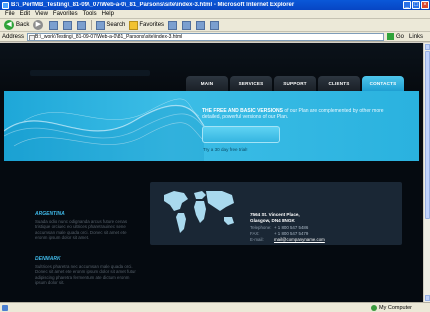 Image resolution: width=430 pixels, height=312 pixels. I want to click on home-icon, so click(82, 25).